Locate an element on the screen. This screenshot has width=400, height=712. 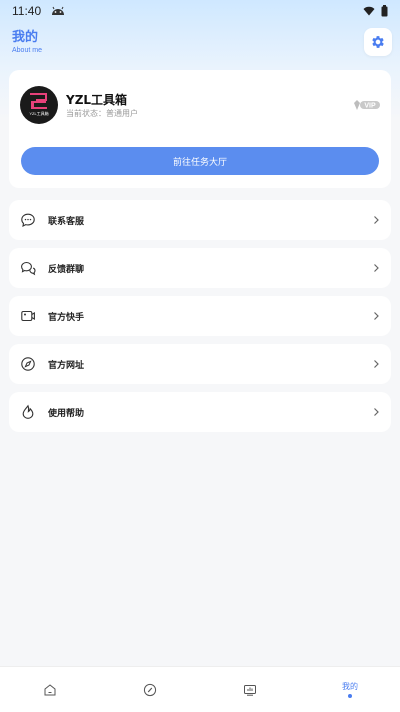
home-icon is located at coordinates (50, 689).